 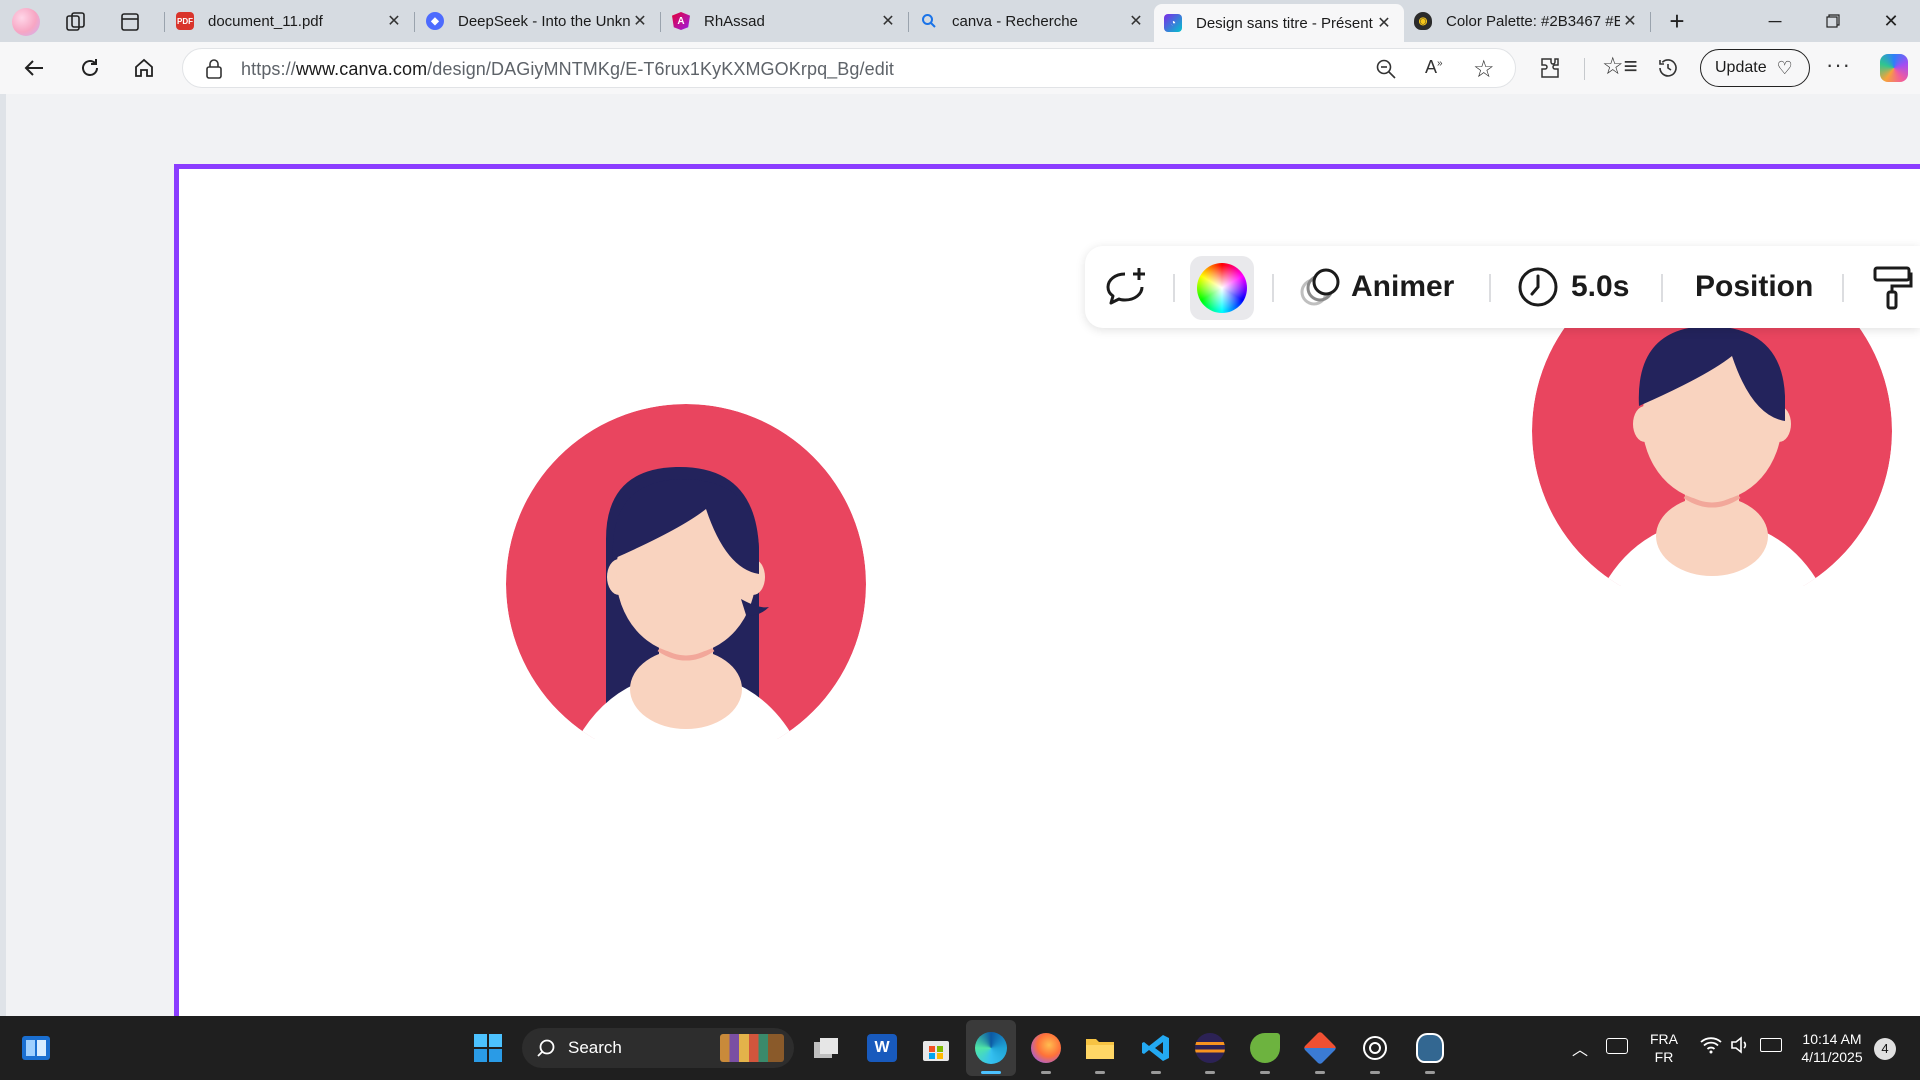 What do you see at coordinates (1741, 67) in the screenshot?
I see `update-label: Update` at bounding box center [1741, 67].